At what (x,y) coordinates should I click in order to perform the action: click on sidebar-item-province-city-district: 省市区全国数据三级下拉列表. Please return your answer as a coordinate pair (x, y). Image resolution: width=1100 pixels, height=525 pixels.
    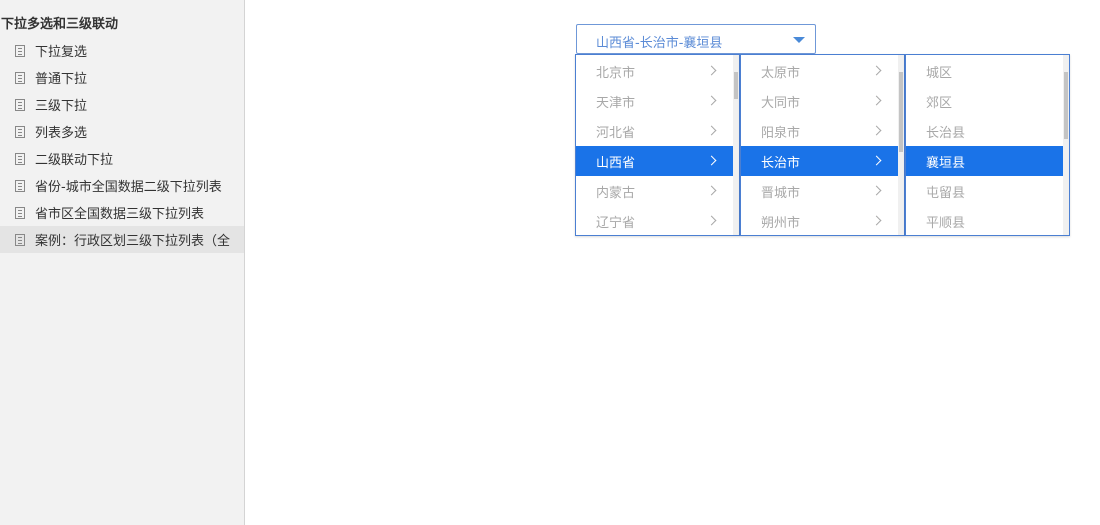
    Looking at the image, I should click on (122, 212).